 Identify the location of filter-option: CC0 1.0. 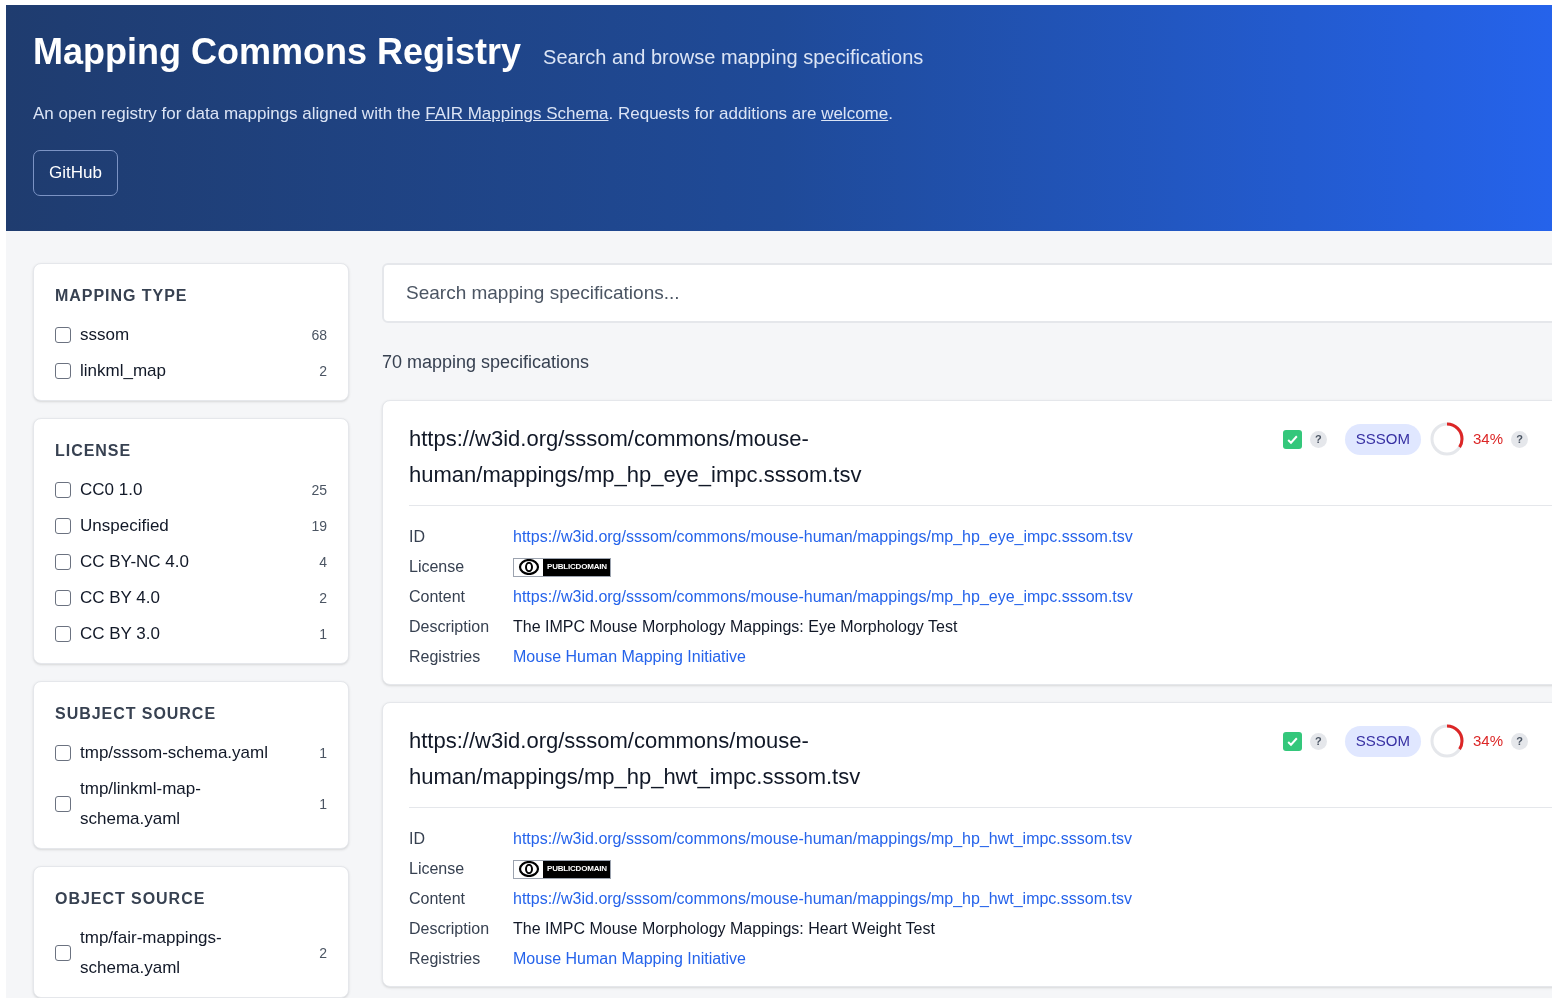
(182, 490).